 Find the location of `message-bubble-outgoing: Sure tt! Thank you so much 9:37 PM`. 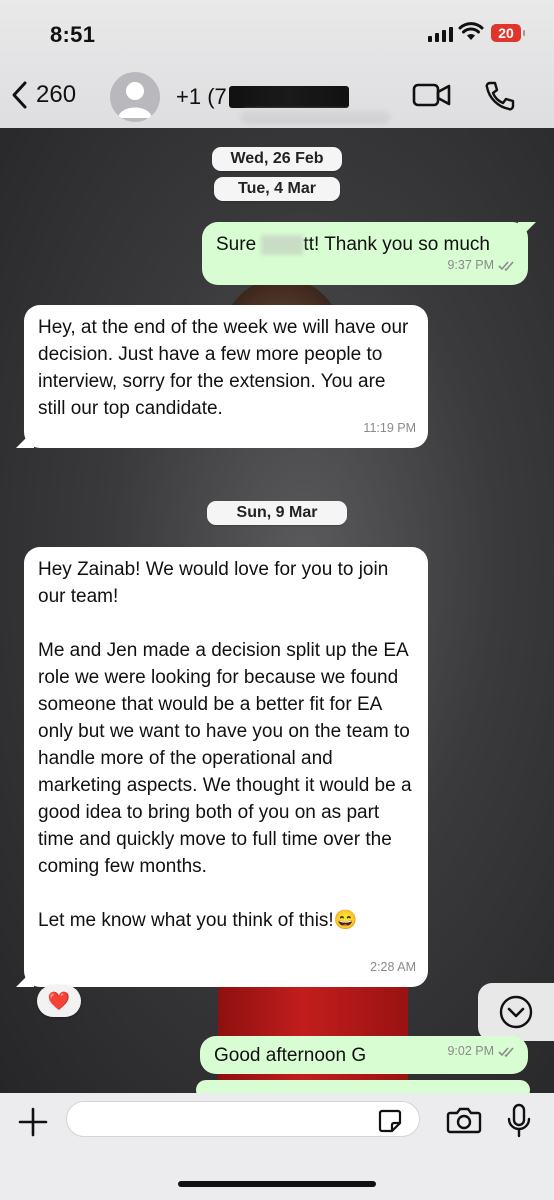

message-bubble-outgoing: Sure tt! Thank you so much 9:37 PM is located at coordinates (369, 253).